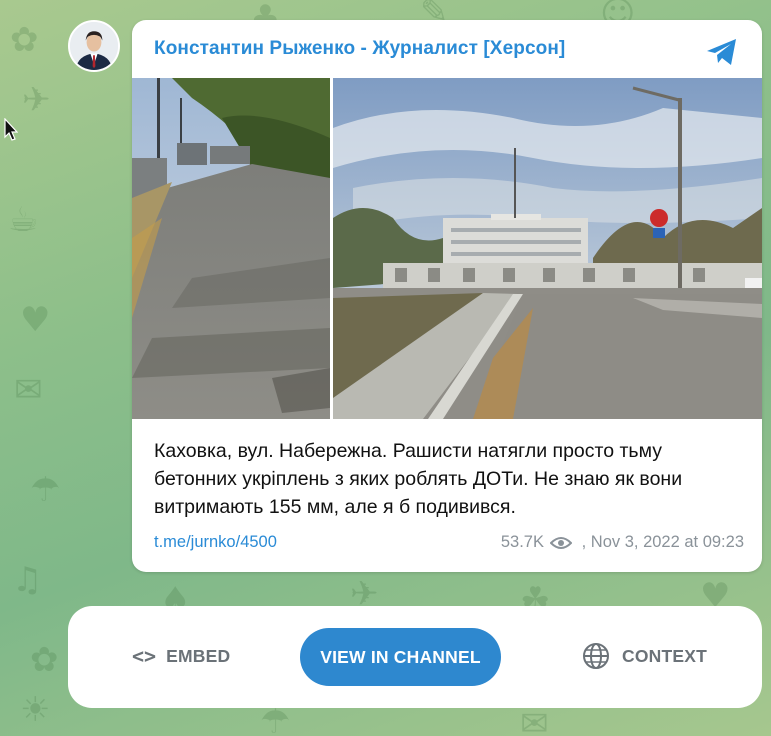 This screenshot has width=771, height=736. I want to click on view-in-channel-label: VIEW IN CHANNEL, so click(400, 656).